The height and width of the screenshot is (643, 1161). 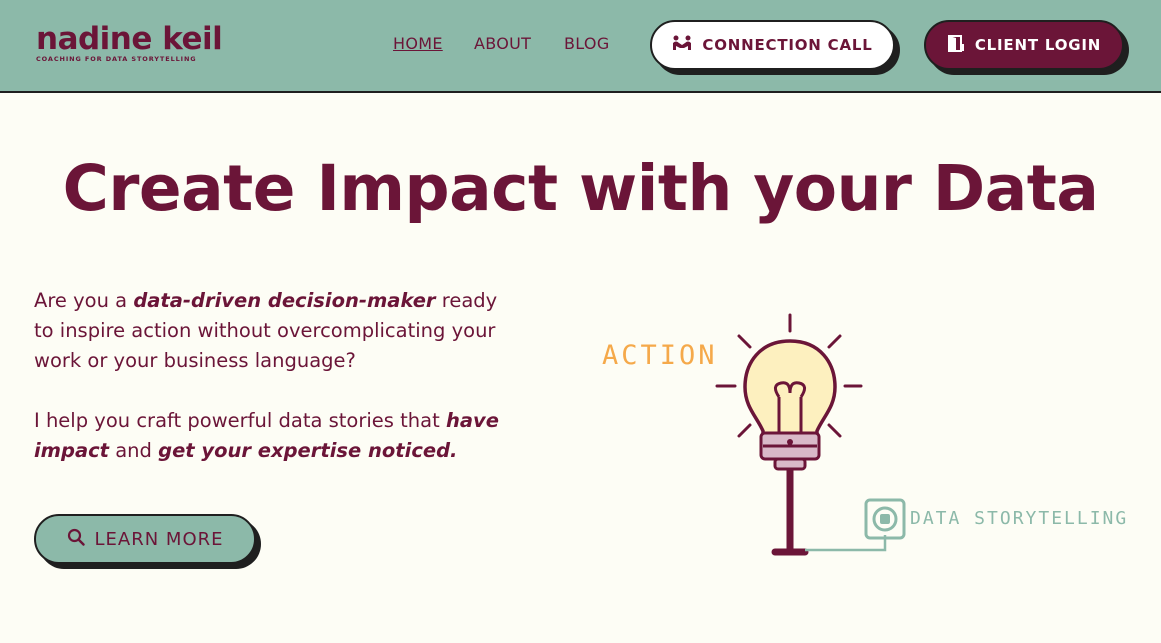 What do you see at coordinates (116, 59) in the screenshot?
I see `logo-tagline: COACHING FOR DATA STORYTELLING` at bounding box center [116, 59].